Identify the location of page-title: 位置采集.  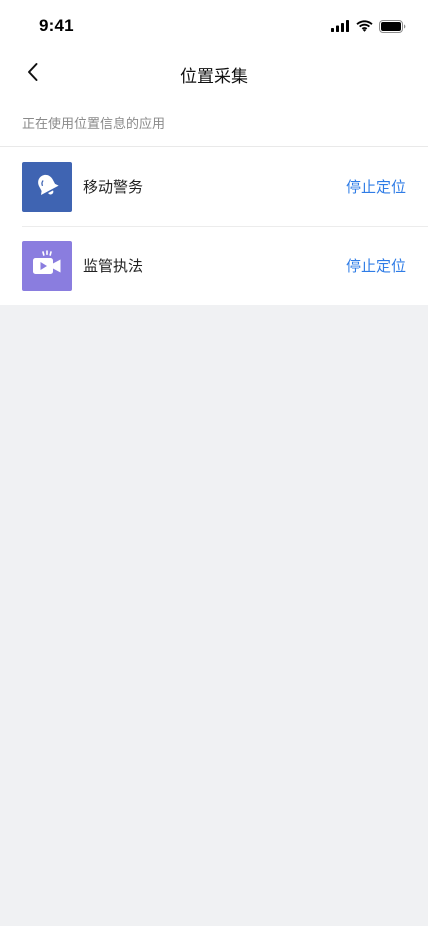
(214, 76).